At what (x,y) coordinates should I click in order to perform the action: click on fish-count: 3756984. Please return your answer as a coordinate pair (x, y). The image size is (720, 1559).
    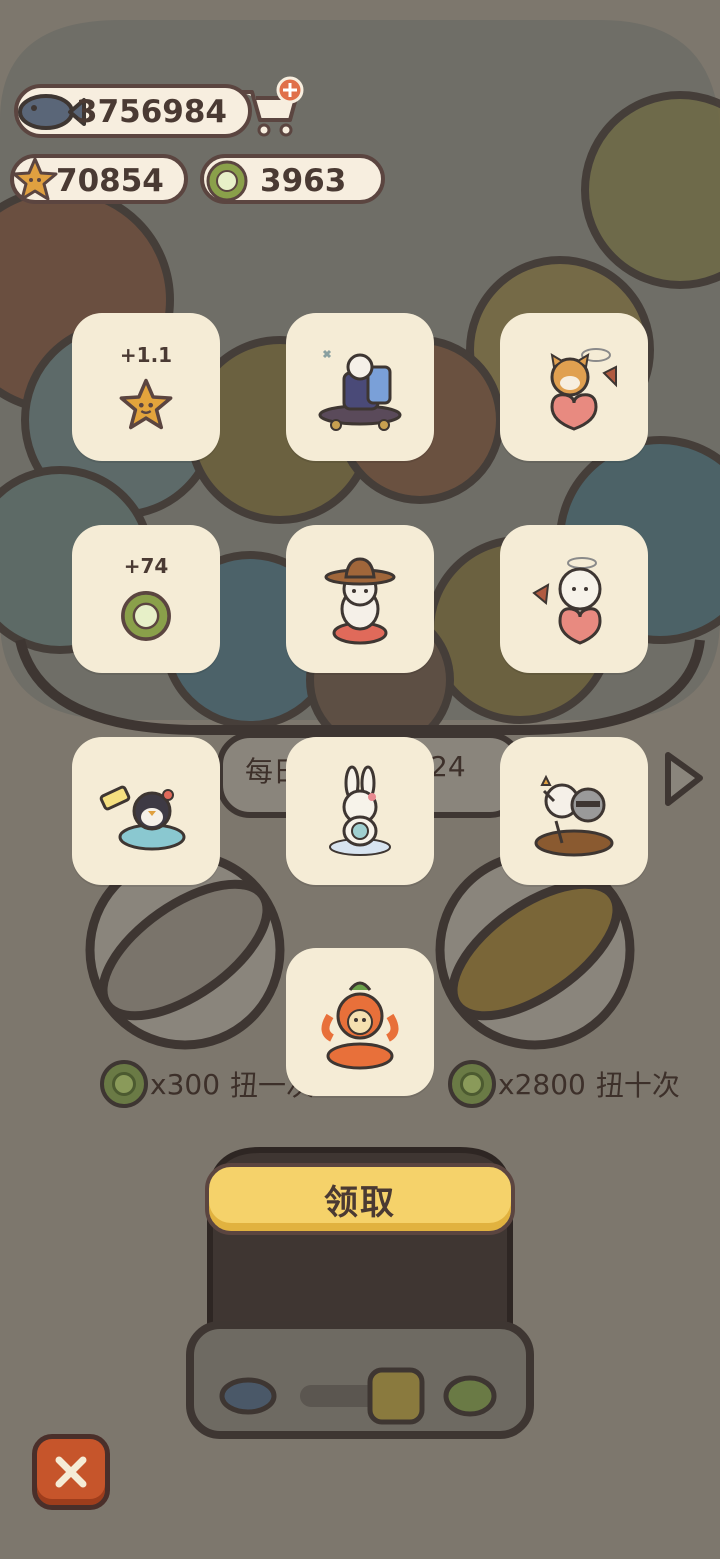
    Looking at the image, I should click on (151, 112).